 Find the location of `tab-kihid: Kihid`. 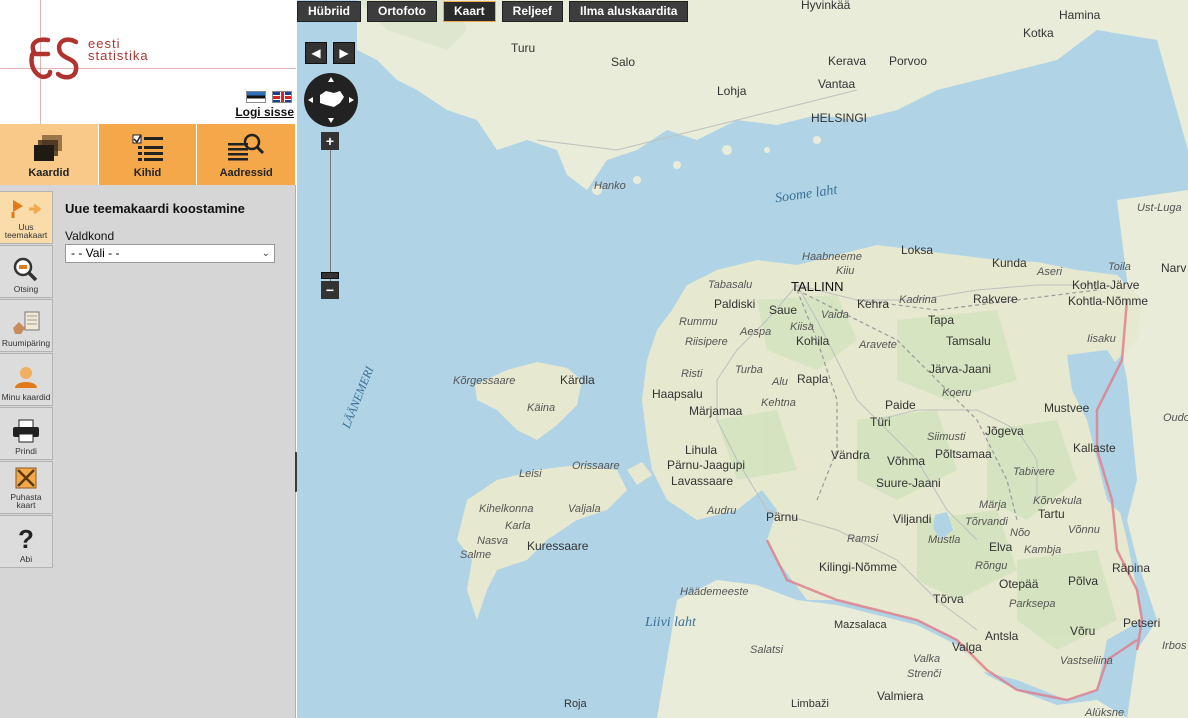

tab-kihid: Kihid is located at coordinates (148, 154).